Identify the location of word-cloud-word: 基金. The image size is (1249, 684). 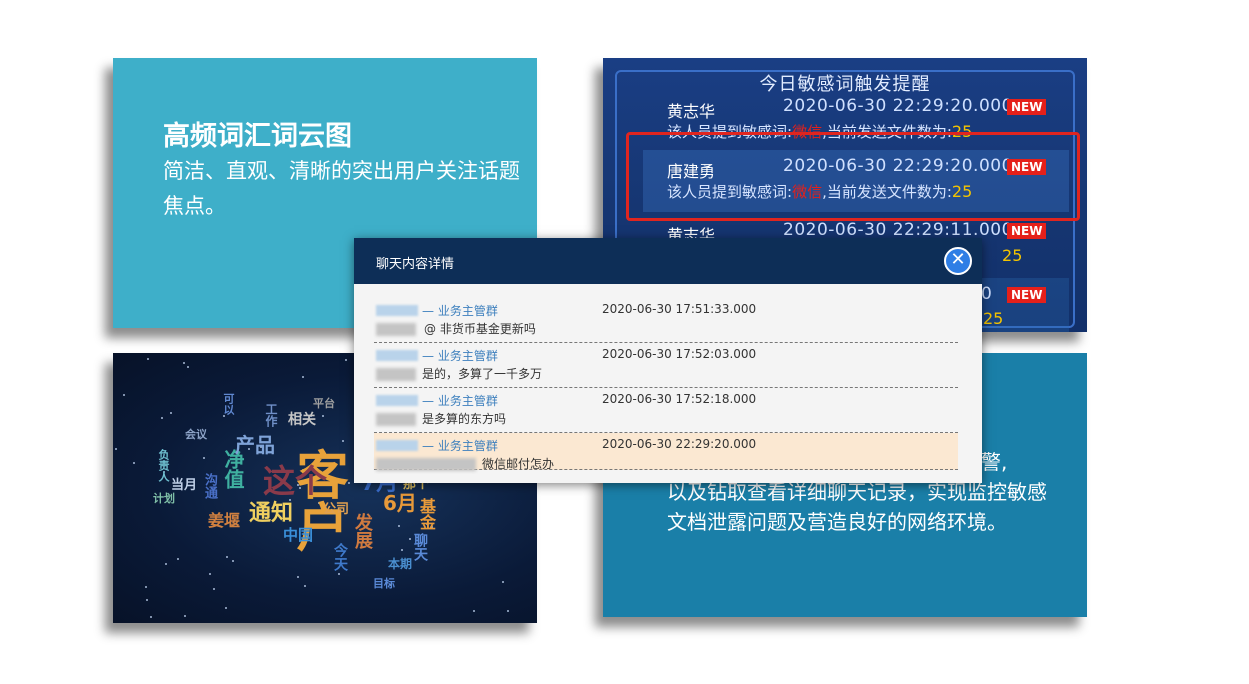
(426, 514).